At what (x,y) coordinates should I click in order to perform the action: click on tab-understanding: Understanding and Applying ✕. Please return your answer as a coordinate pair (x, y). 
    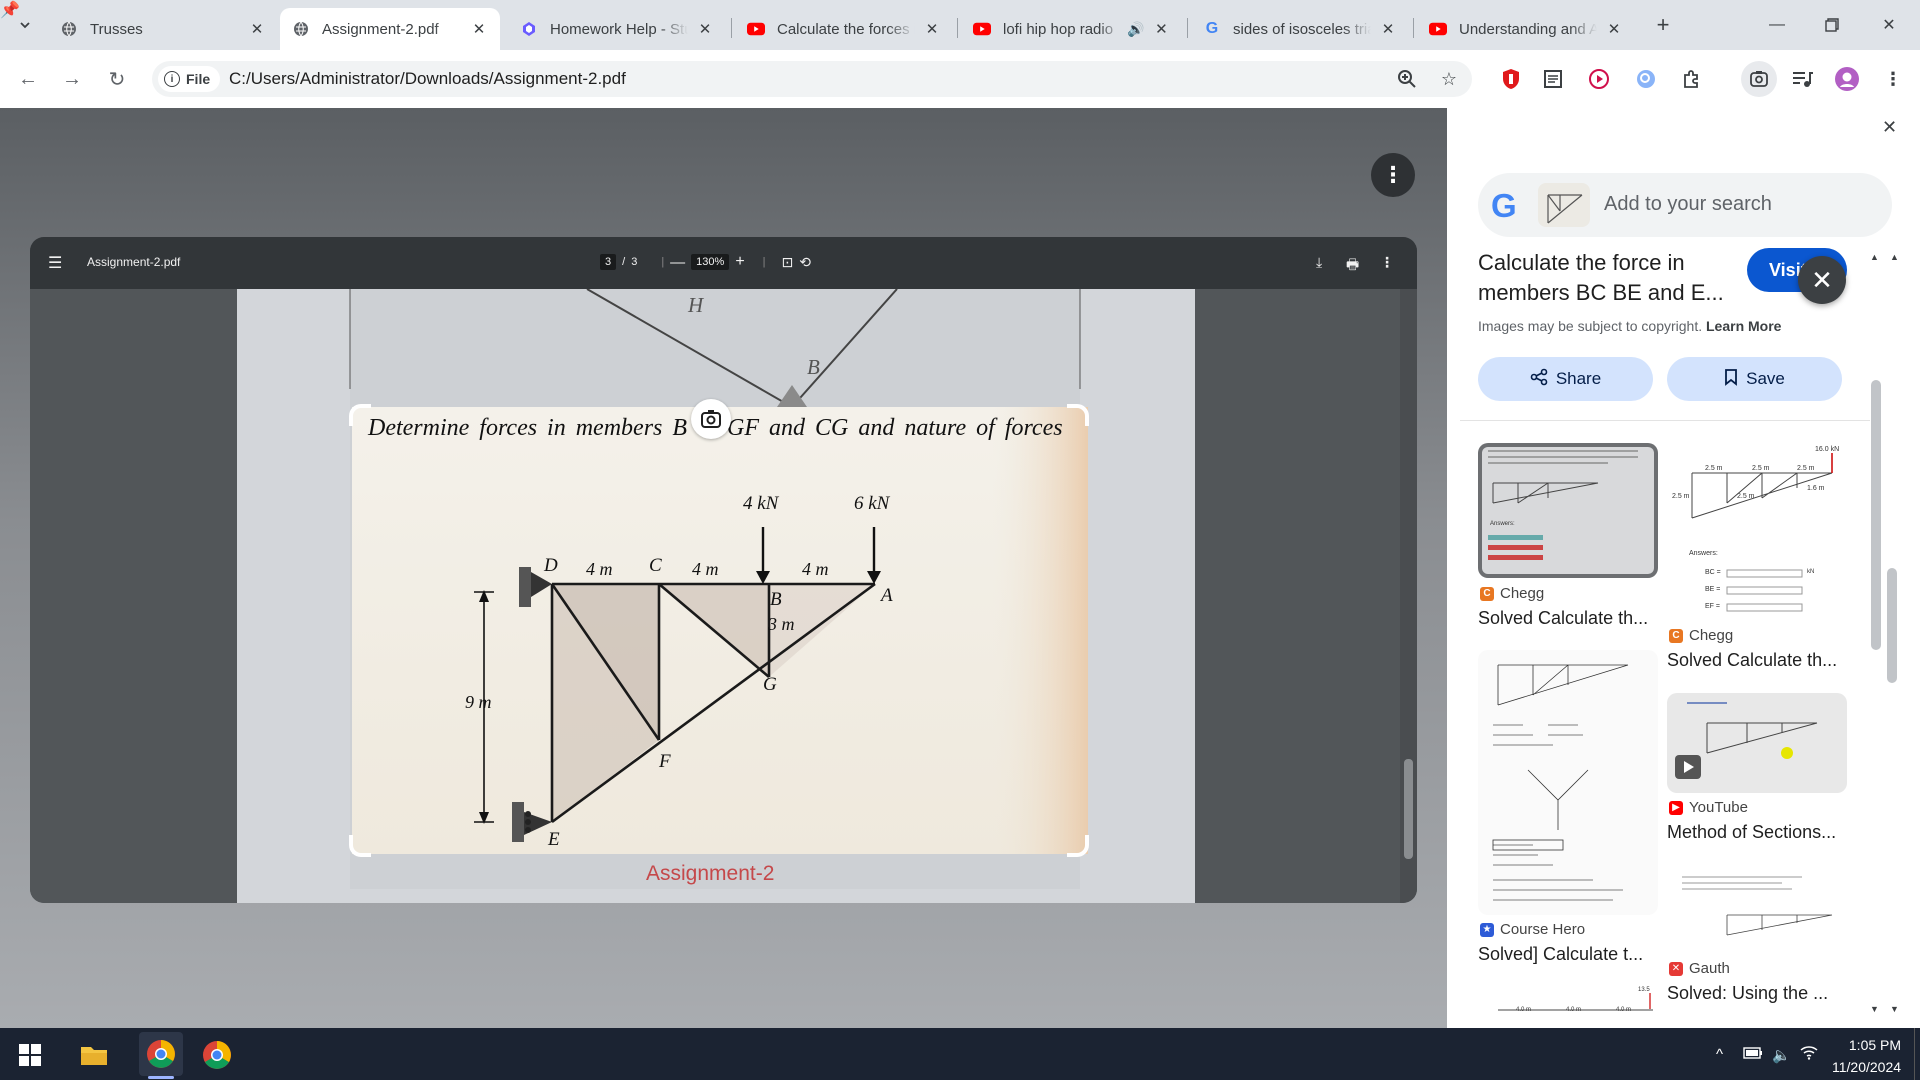
    Looking at the image, I should click on (1526, 29).